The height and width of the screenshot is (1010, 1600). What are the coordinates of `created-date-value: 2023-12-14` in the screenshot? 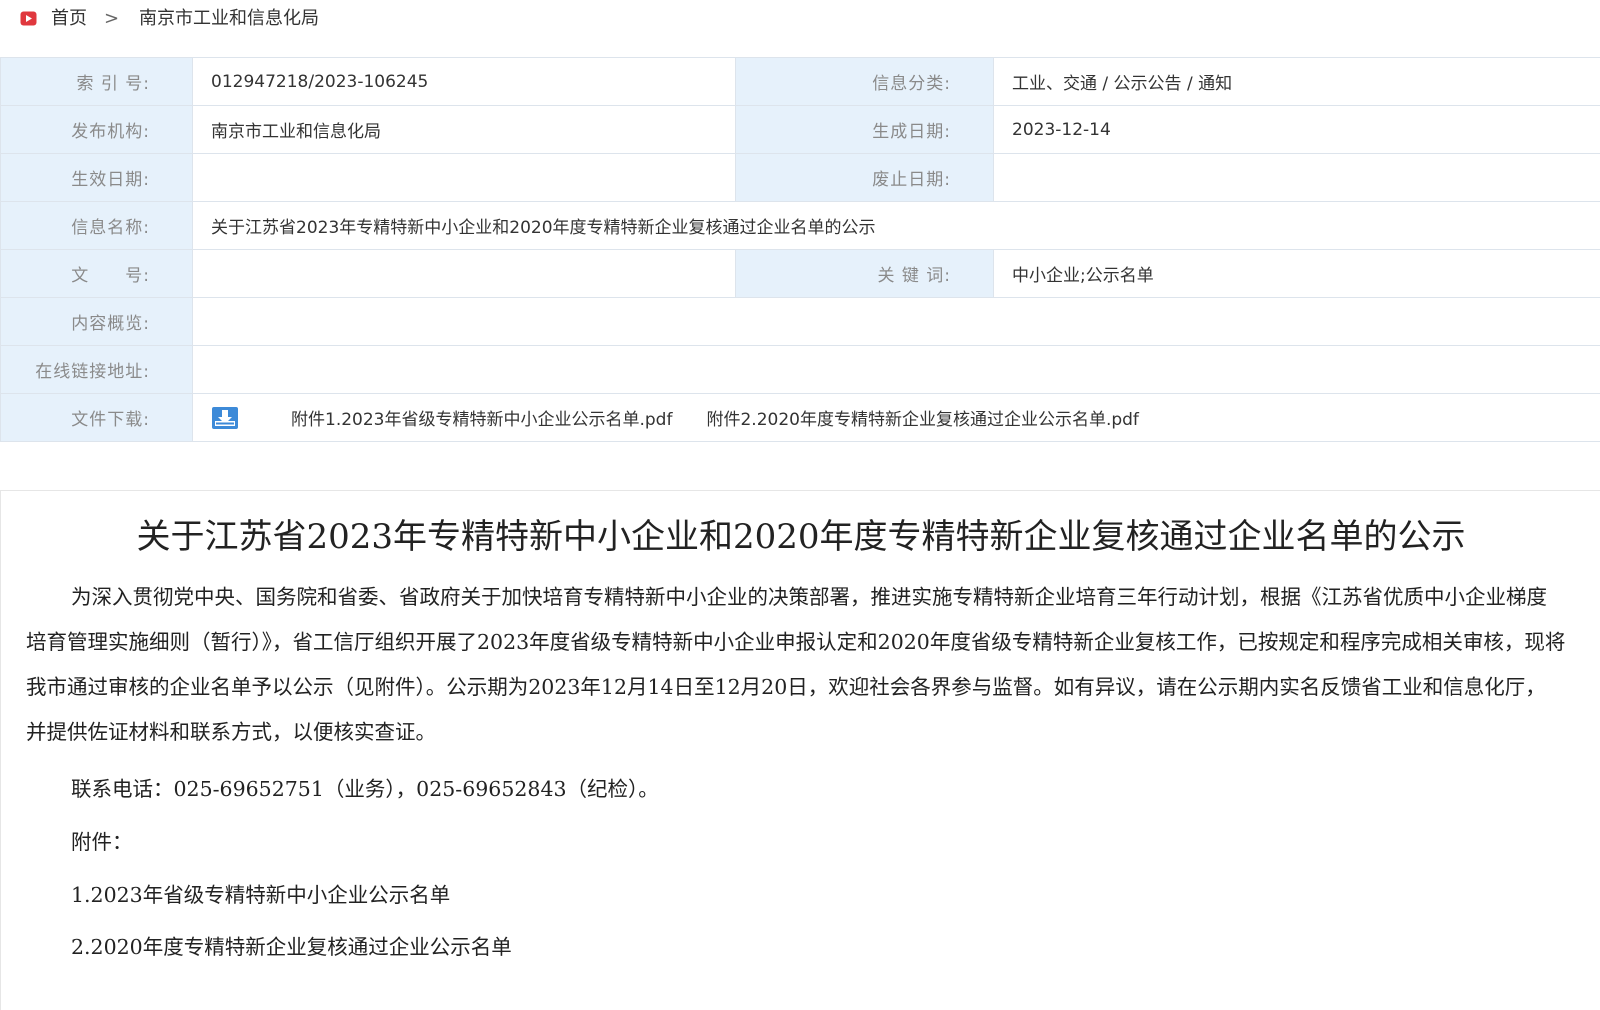 It's located at (1297, 130).